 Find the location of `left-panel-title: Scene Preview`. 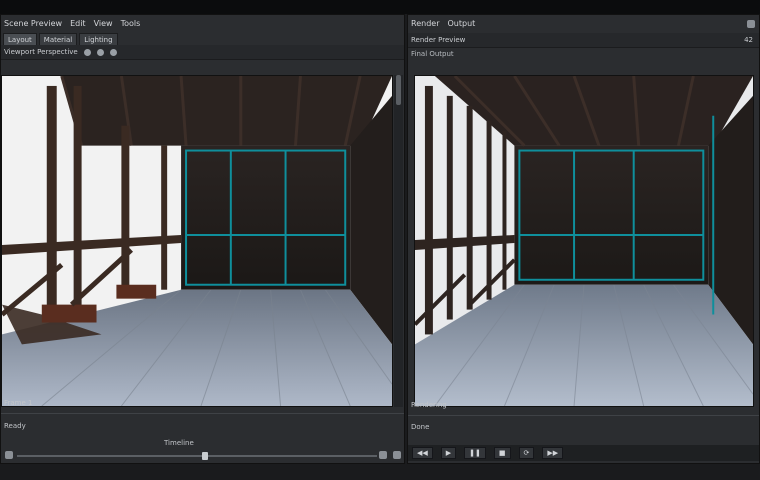

left-panel-title: Scene Preview is located at coordinates (33, 23).